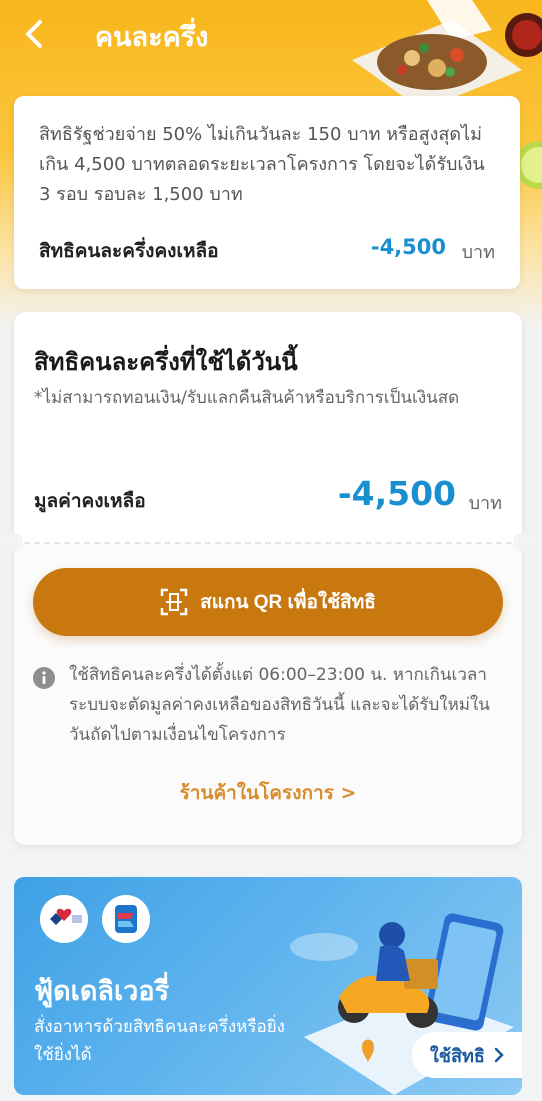 The width and height of the screenshot is (542, 1101). What do you see at coordinates (44, 678) in the screenshot?
I see `info-icon` at bounding box center [44, 678].